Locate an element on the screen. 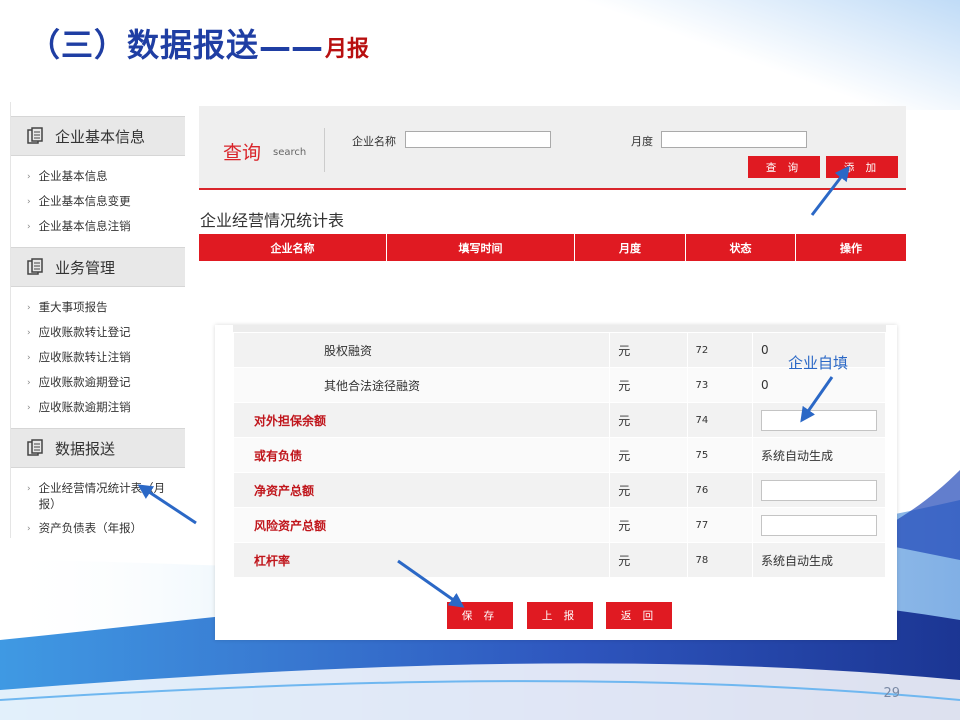 Image resolution: width=960 pixels, height=720 pixels. query-panel: 查询 search 企业名称 月度 查 询 添 加 is located at coordinates (552, 148).